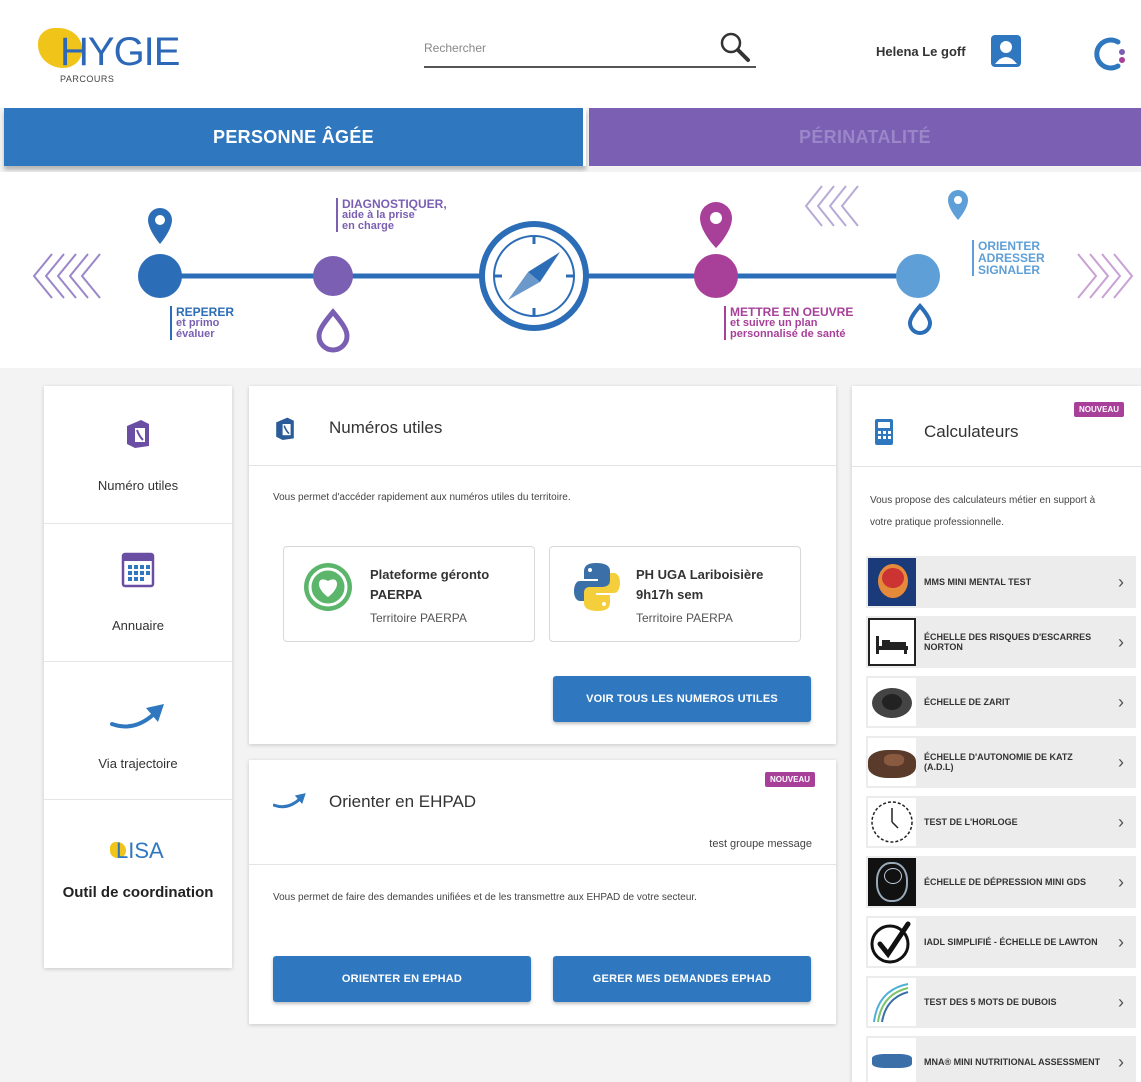 The image size is (1141, 1082). I want to click on orienter-en-ehpad-button: ORIENTER EN EPHAD, so click(402, 979).